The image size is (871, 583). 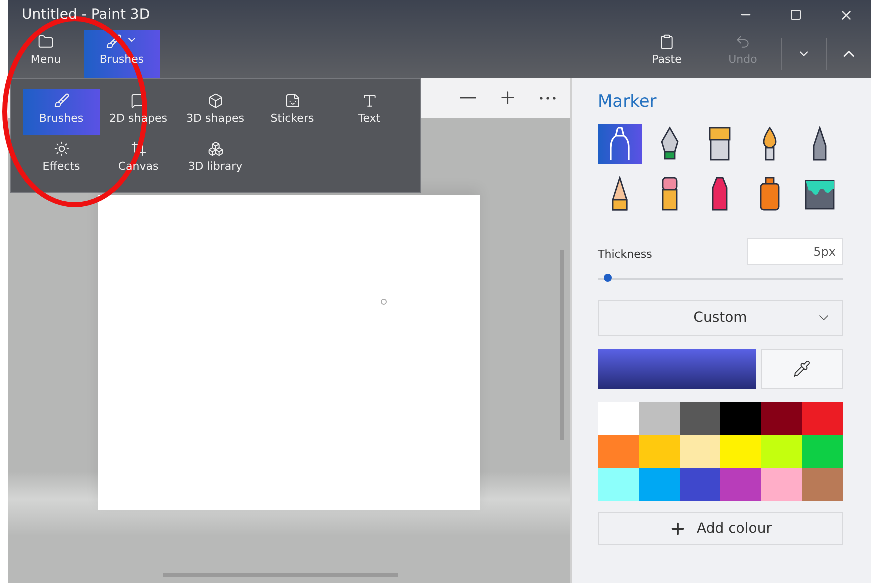 What do you see at coordinates (770, 194) in the screenshot?
I see `spray-can-icon` at bounding box center [770, 194].